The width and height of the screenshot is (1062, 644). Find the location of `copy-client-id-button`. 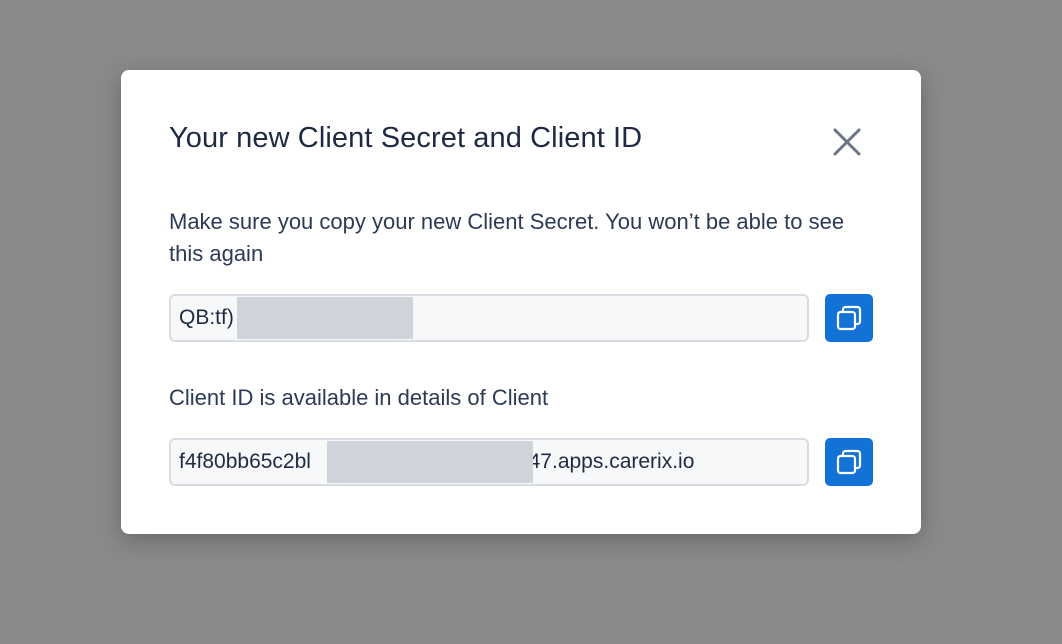

copy-client-id-button is located at coordinates (849, 462).